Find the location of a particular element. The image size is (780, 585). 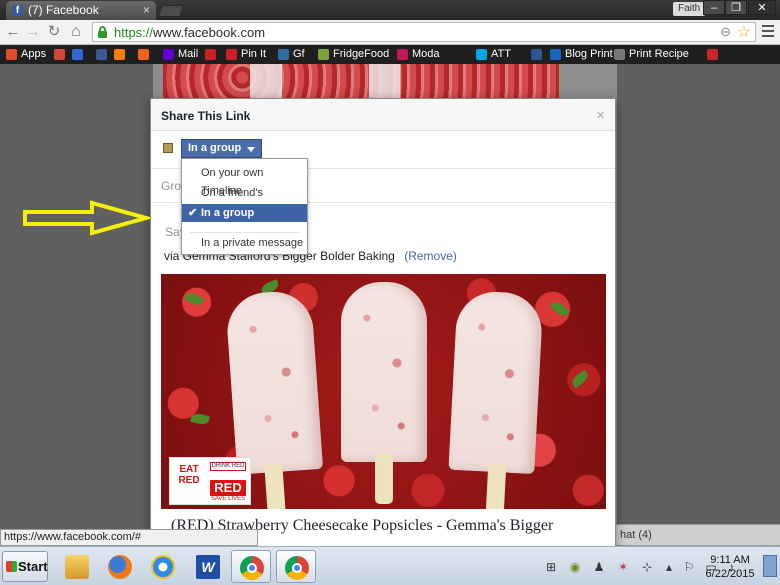

menu-item-private-message: In a private message is located at coordinates (244, 243).